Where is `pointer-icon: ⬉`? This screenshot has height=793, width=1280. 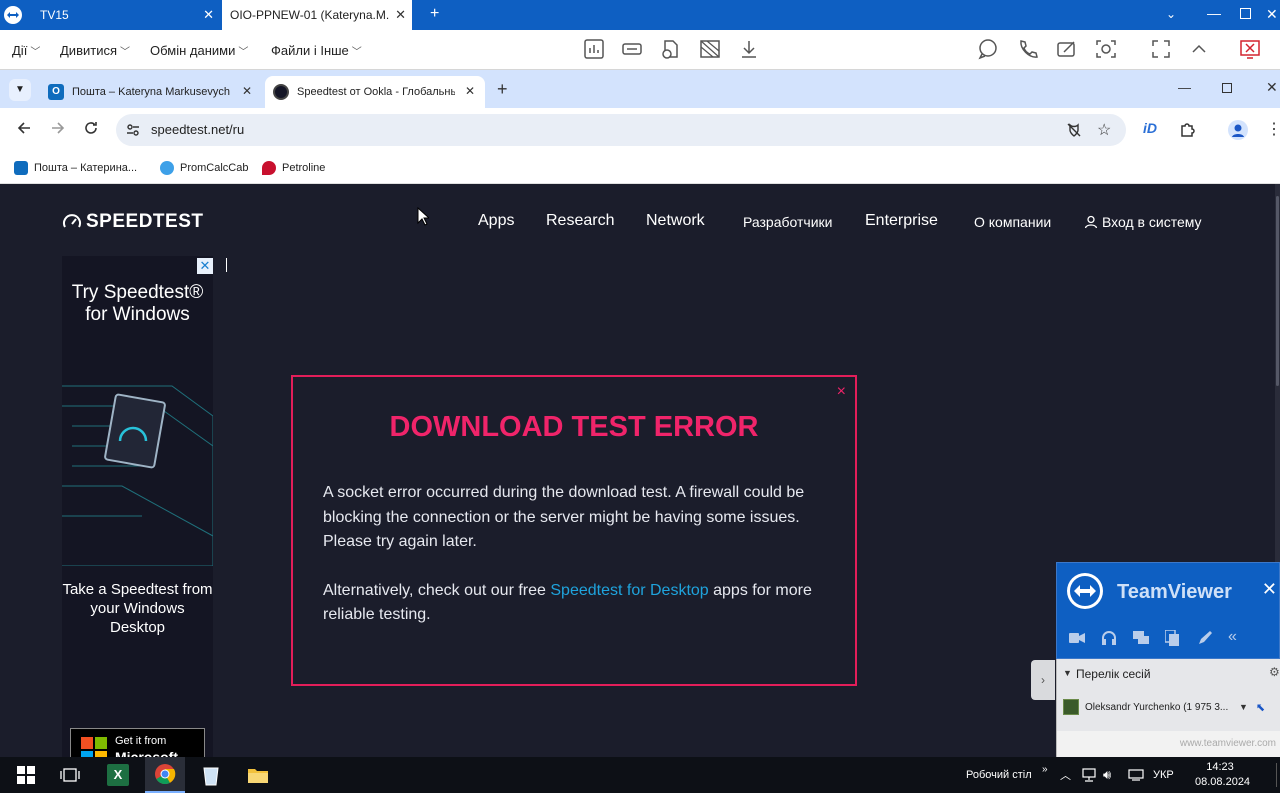 pointer-icon: ⬉ is located at coordinates (1260, 707).